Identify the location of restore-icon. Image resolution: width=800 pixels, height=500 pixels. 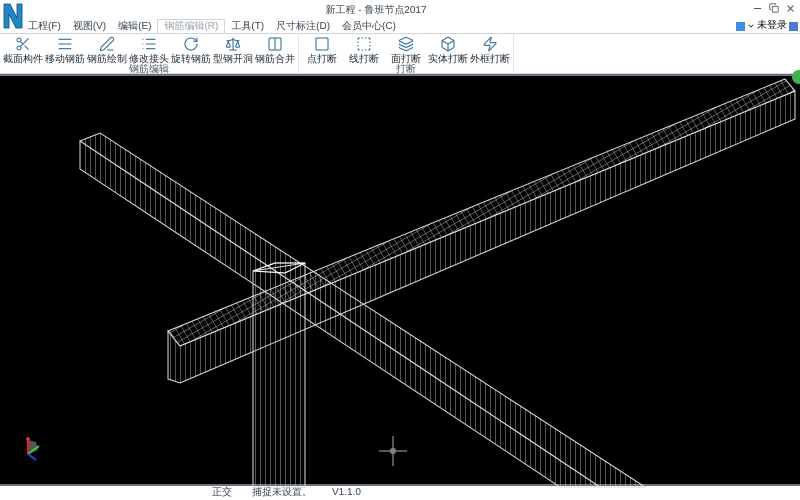
(774, 8).